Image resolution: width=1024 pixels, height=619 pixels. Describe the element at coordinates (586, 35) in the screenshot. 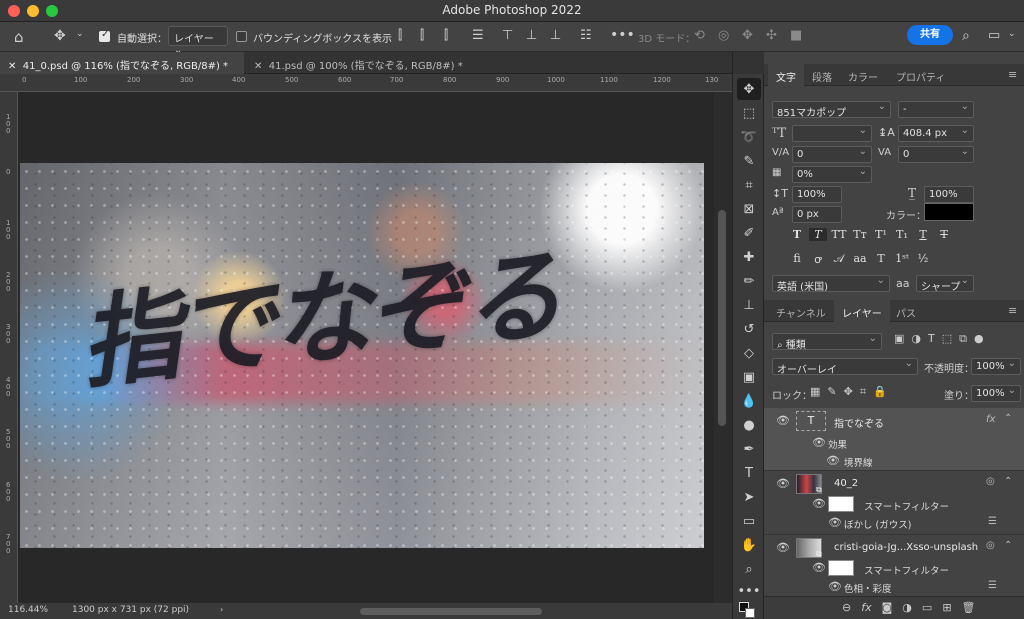

I see `distribute-vertical-icon: ☷` at that location.